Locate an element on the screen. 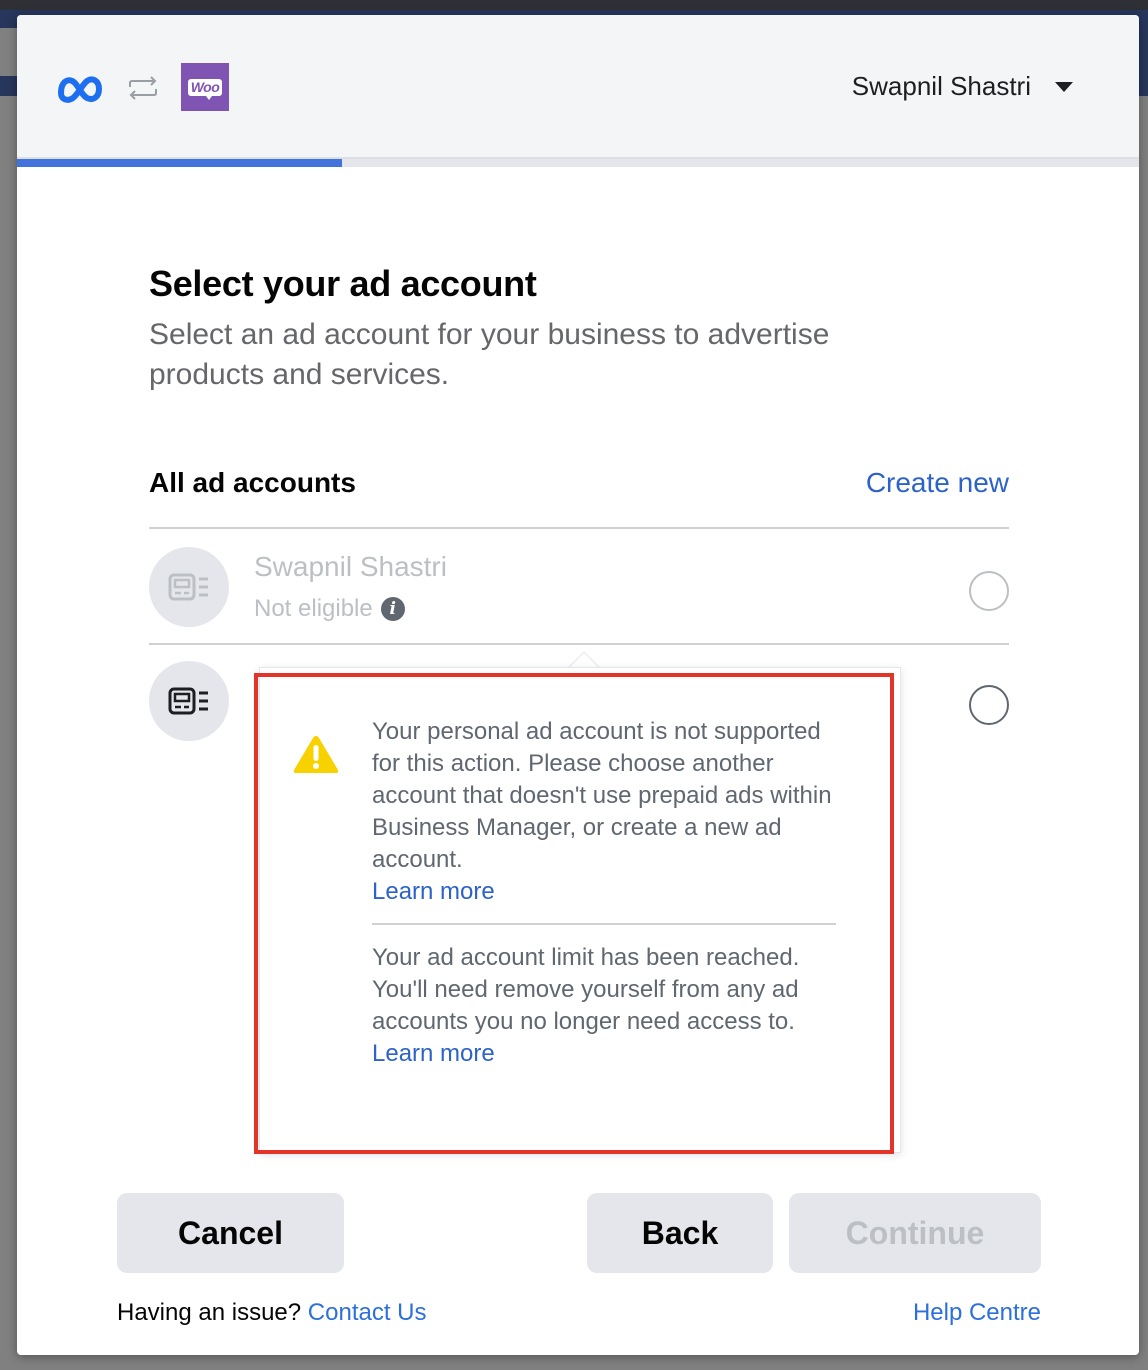  accounts-heading: All ad accounts is located at coordinates (252, 482).